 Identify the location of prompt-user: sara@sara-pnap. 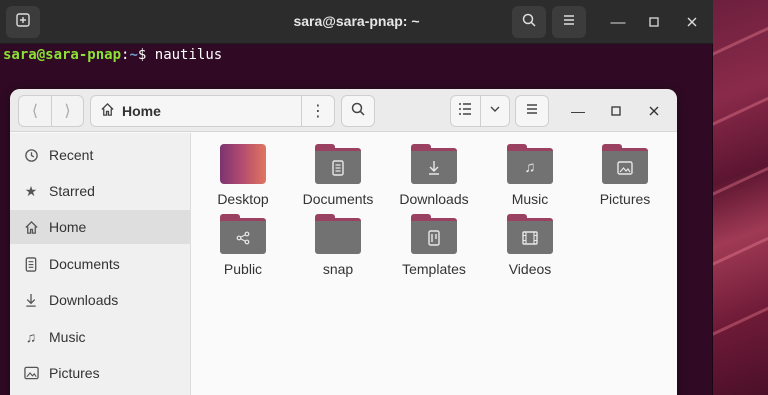
(62, 55).